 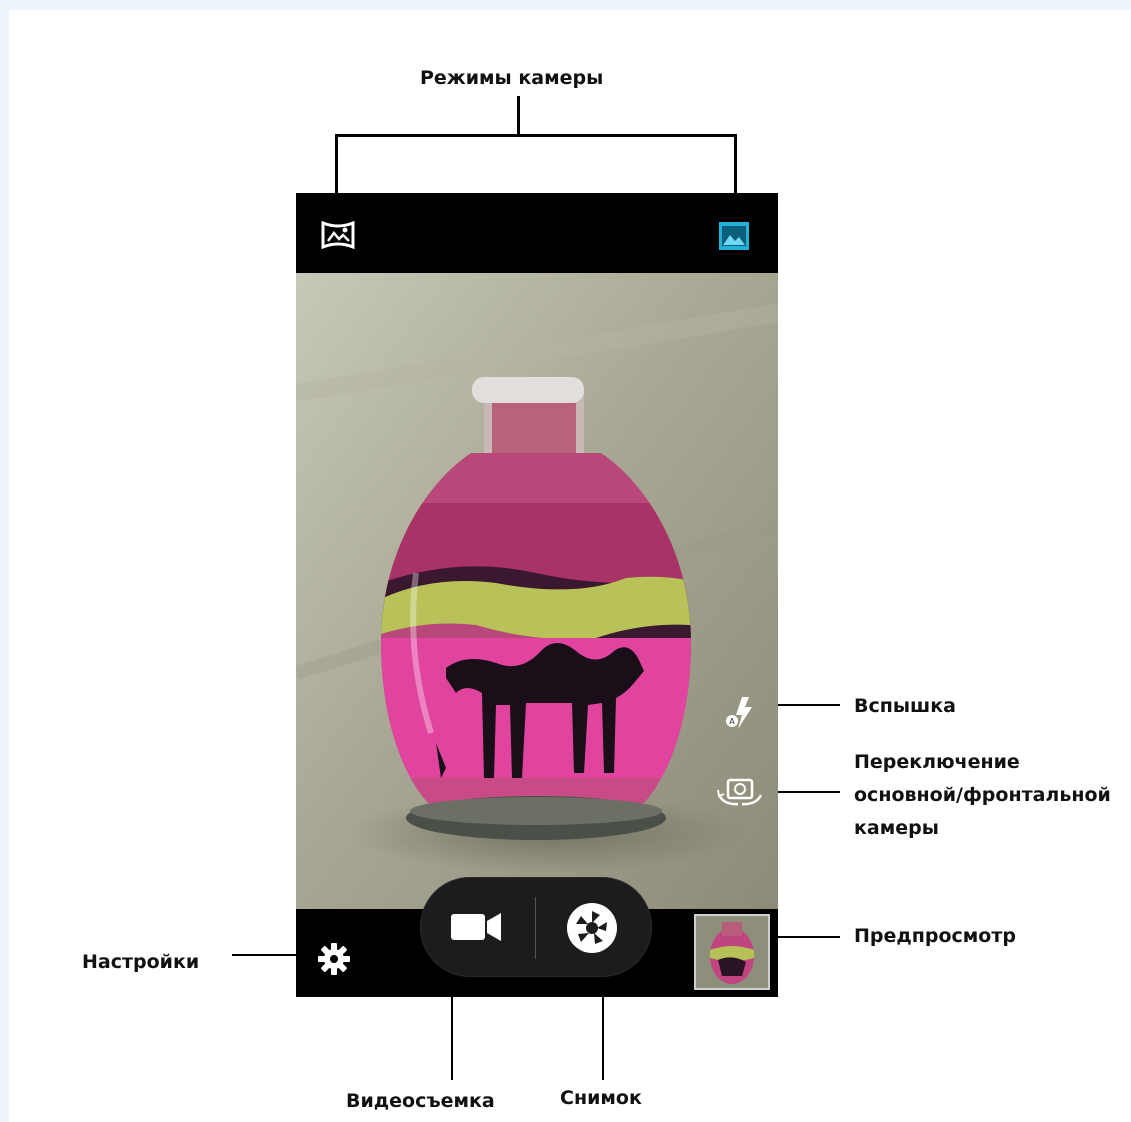 What do you see at coordinates (420, 1101) in the screenshot?
I see `label-video: Видеосъемка` at bounding box center [420, 1101].